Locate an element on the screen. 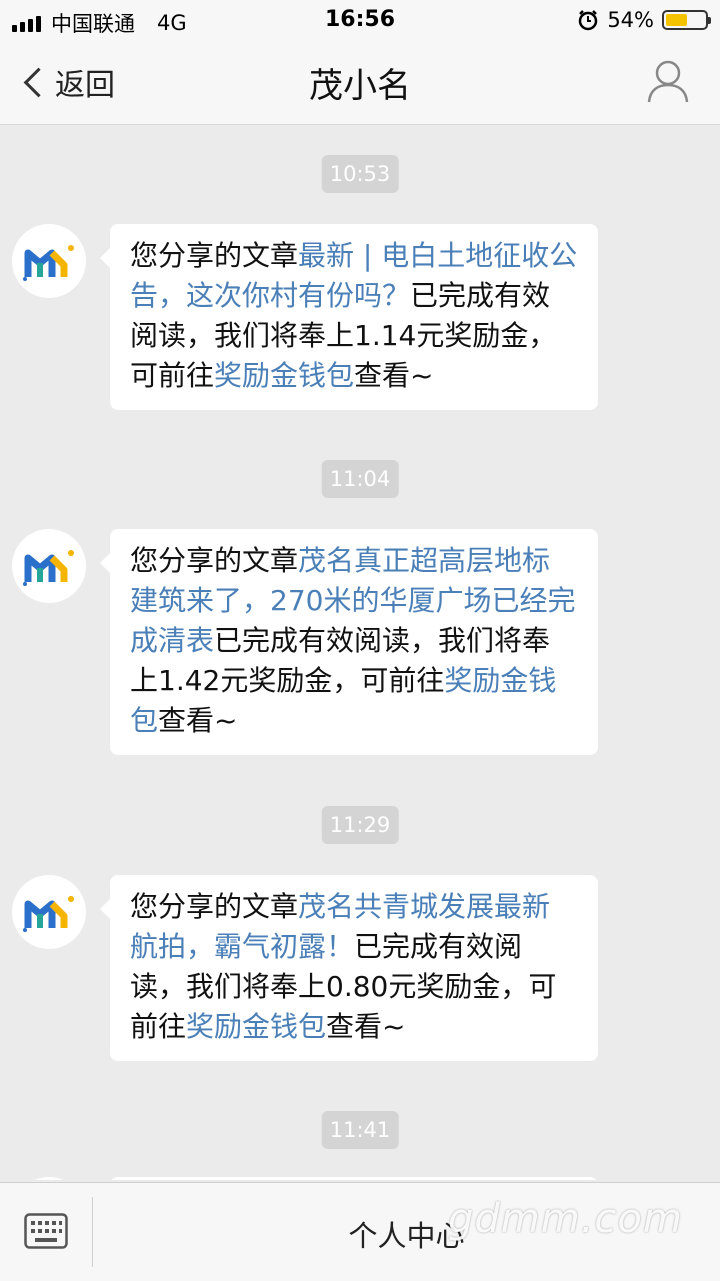  person-icon is located at coordinates (668, 81).